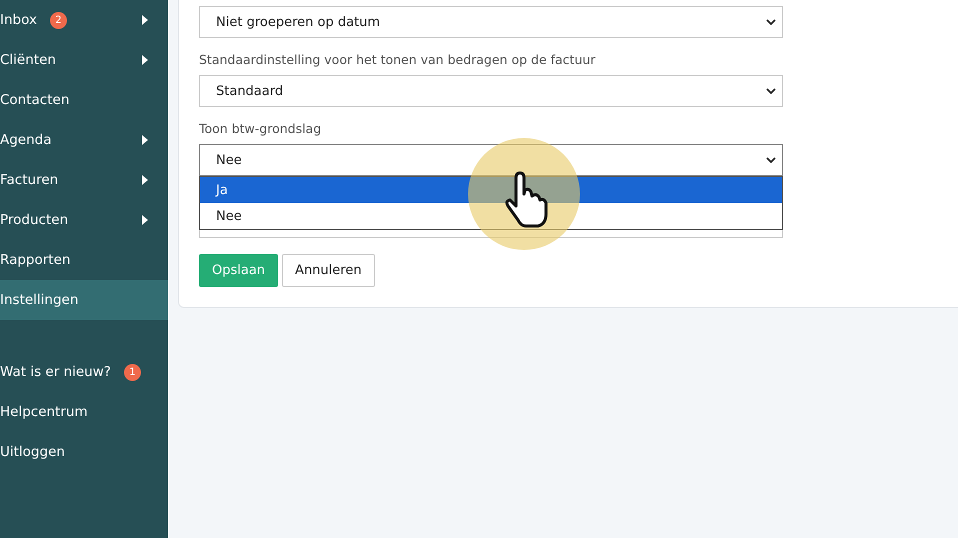 The height and width of the screenshot is (538, 958). What do you see at coordinates (84, 180) in the screenshot?
I see `sidebar-item: Facturen` at bounding box center [84, 180].